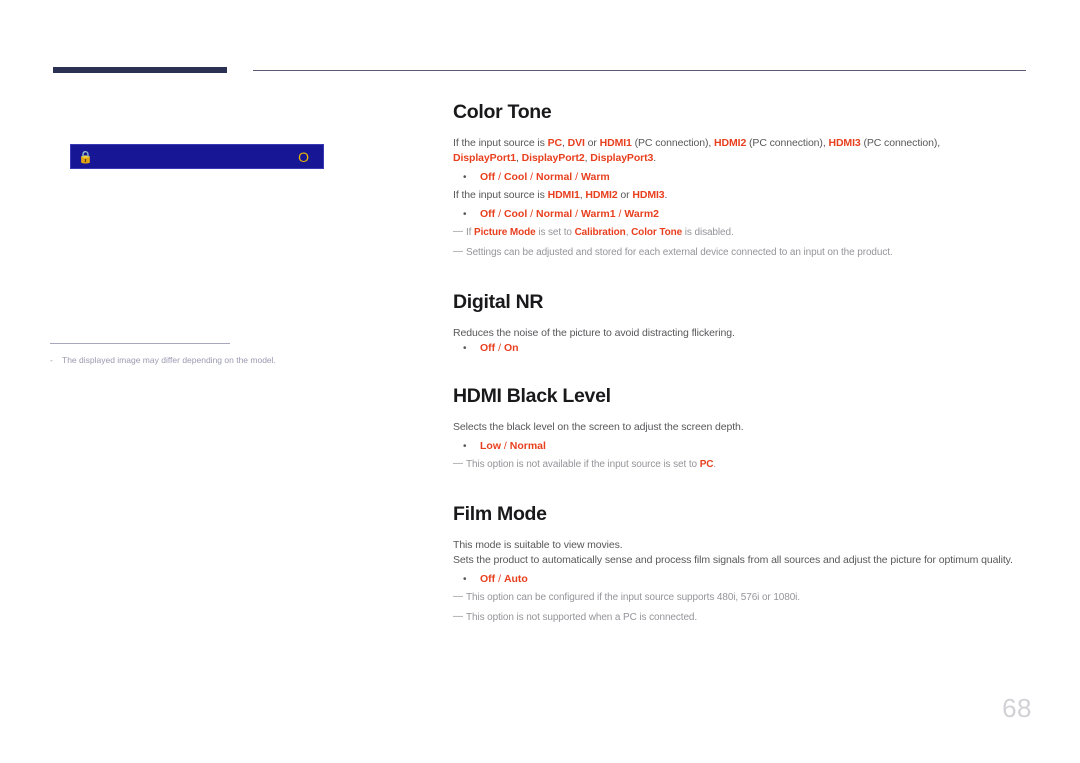  I want to click on body-frag-6: ., so click(666, 195).